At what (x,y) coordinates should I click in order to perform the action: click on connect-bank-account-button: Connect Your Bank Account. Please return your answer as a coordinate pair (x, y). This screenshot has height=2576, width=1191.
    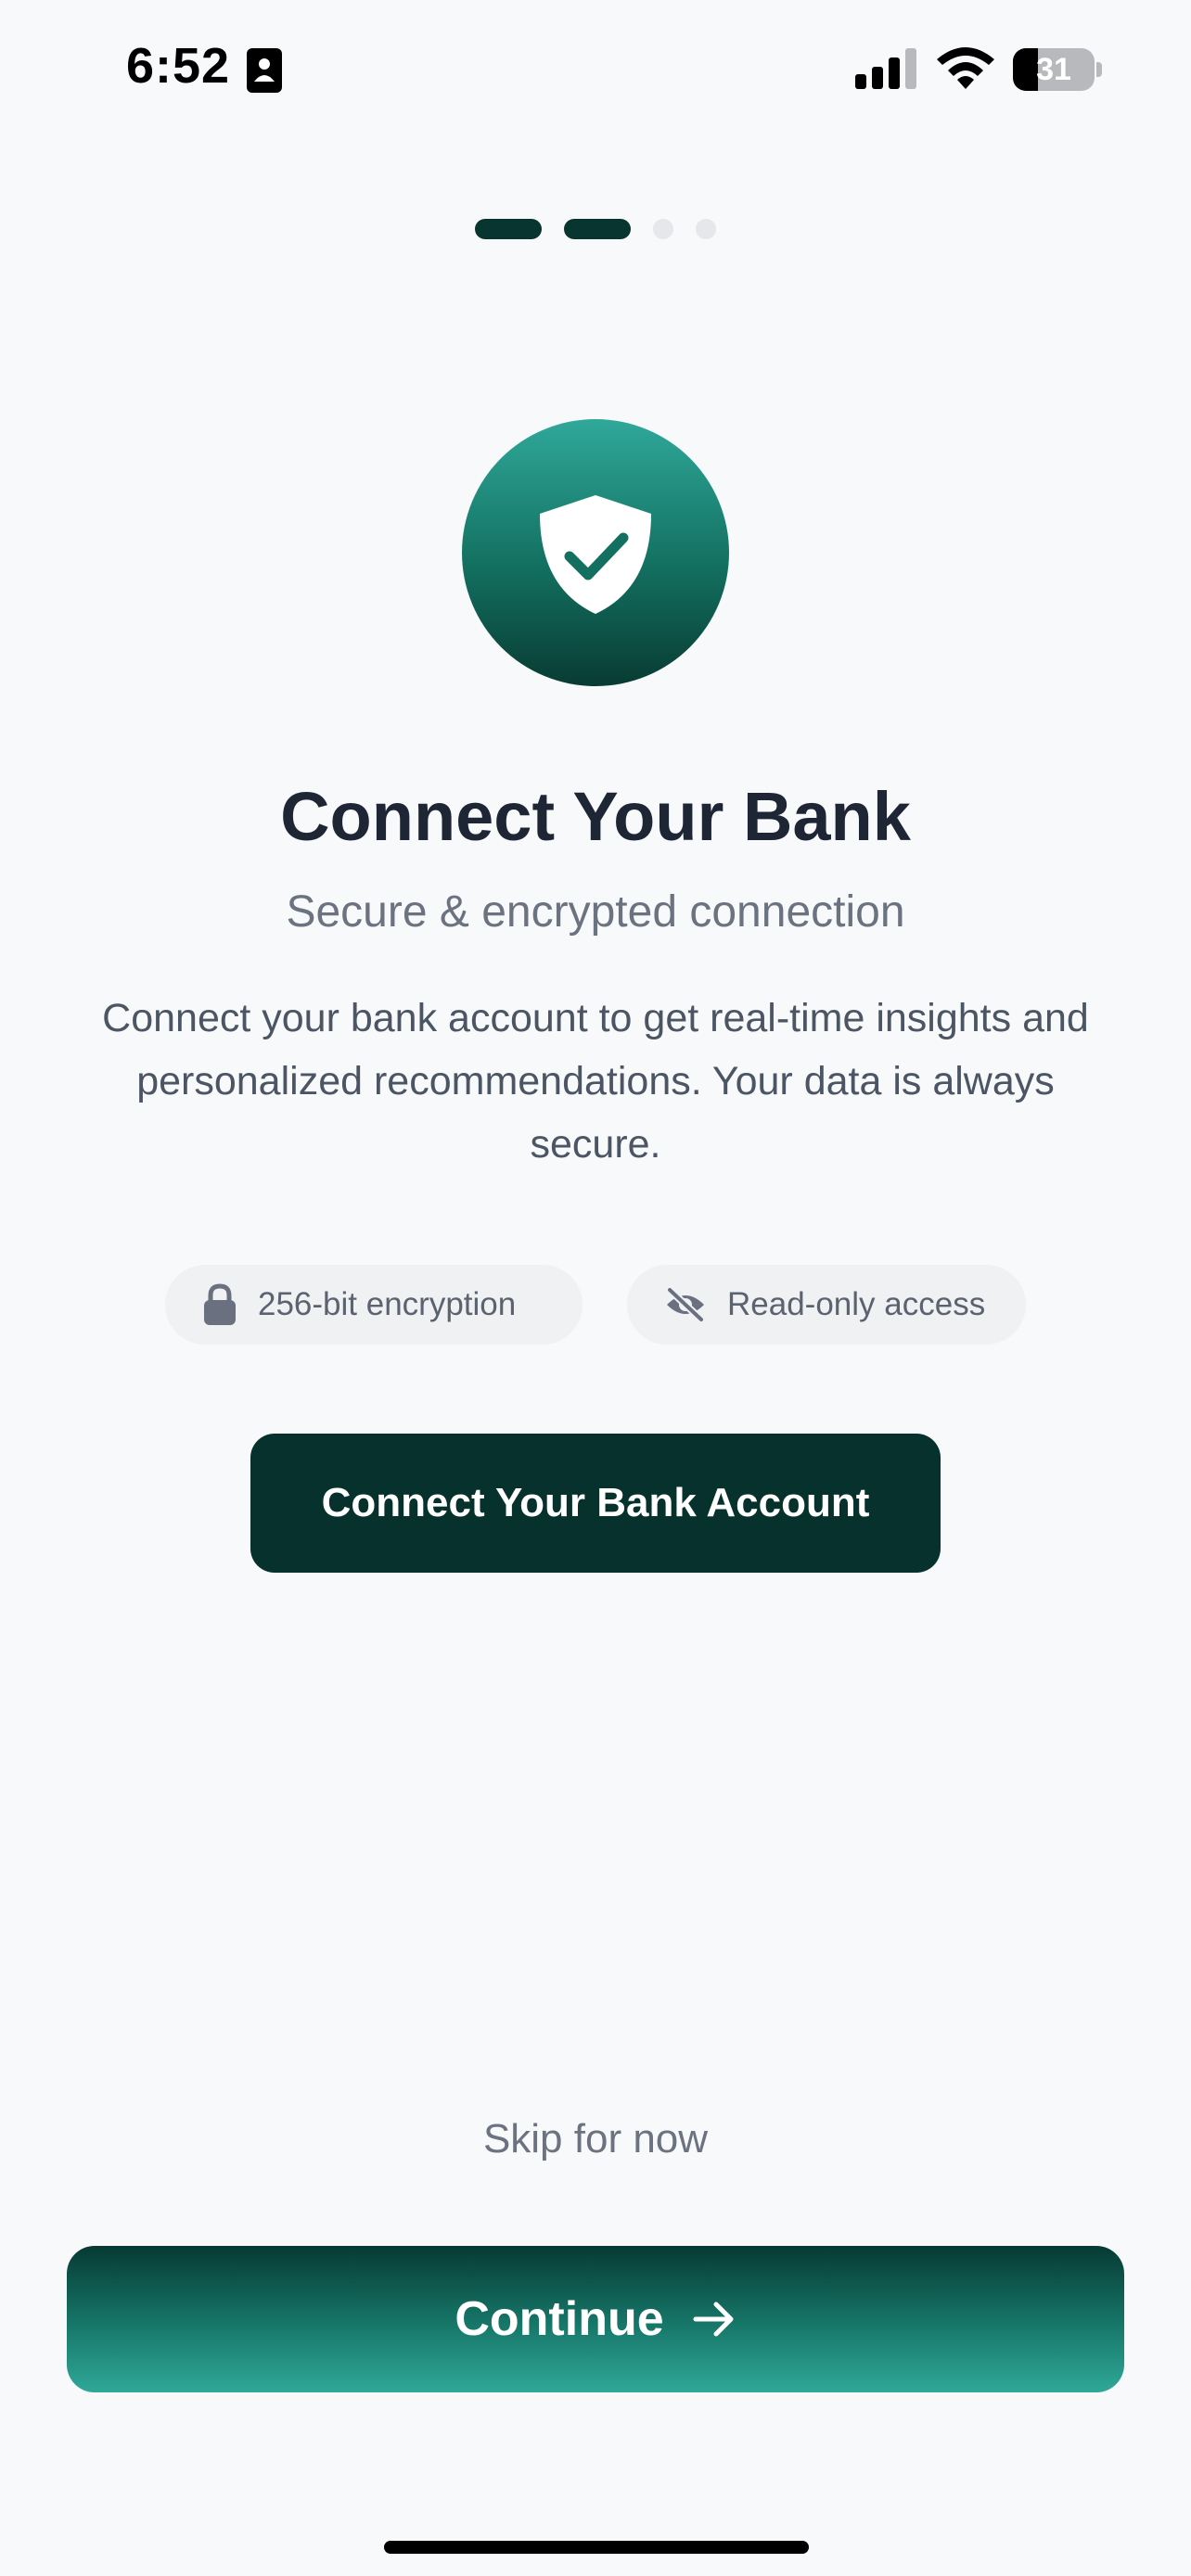
    Looking at the image, I should click on (595, 1504).